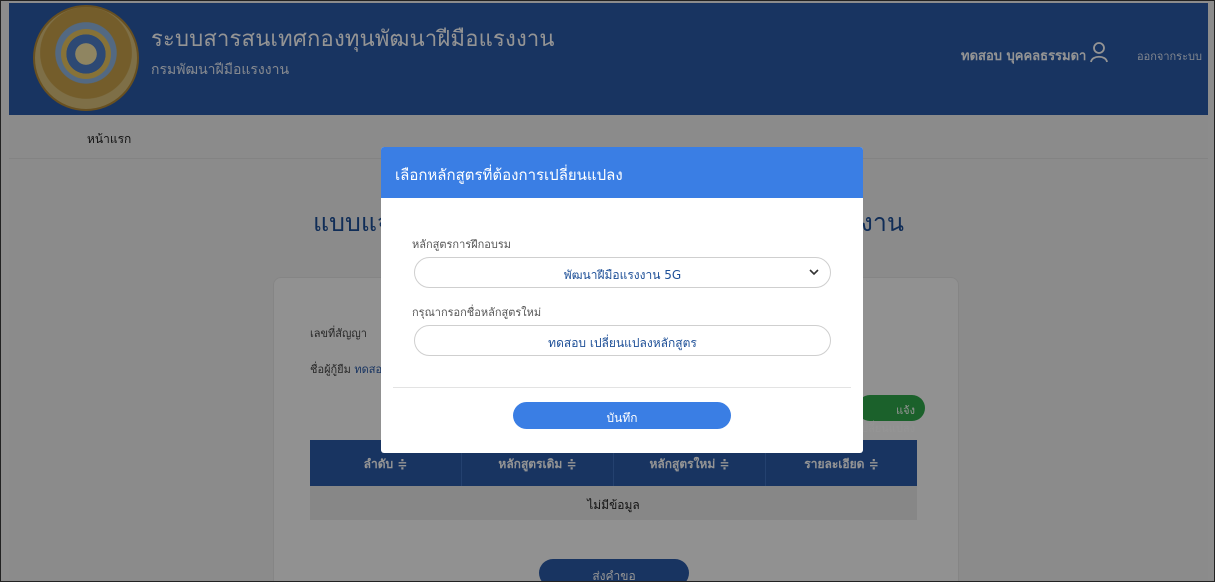  What do you see at coordinates (622, 275) in the screenshot?
I see `course-selected-value: พัฒนาฝีมือแรงงาน 5G` at bounding box center [622, 275].